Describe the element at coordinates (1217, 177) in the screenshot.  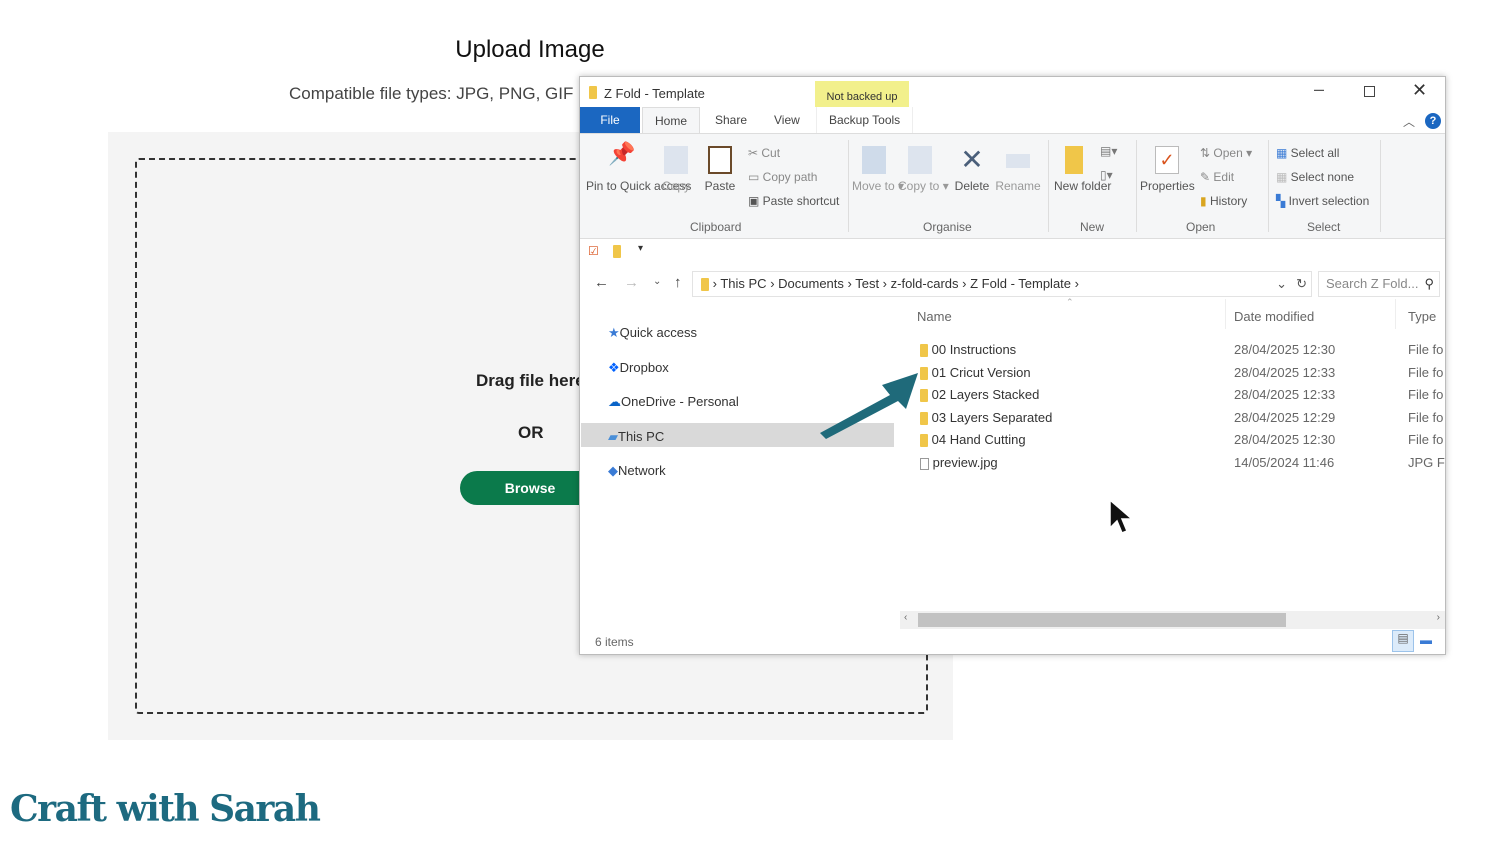
I see `edit-button: ✎ Edit` at that location.